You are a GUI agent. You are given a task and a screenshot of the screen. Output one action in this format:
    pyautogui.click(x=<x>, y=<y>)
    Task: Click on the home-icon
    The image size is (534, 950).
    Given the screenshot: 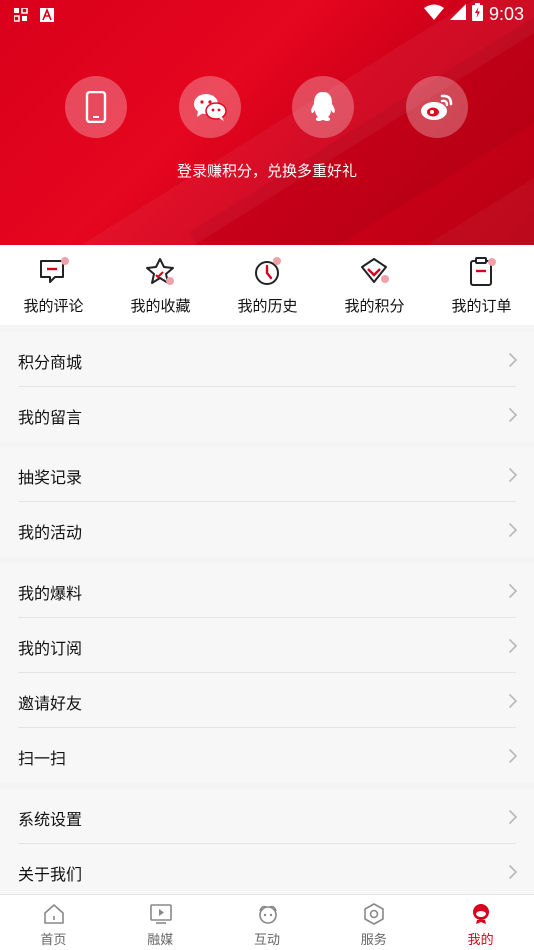 What is the action you would take?
    pyautogui.click(x=54, y=914)
    